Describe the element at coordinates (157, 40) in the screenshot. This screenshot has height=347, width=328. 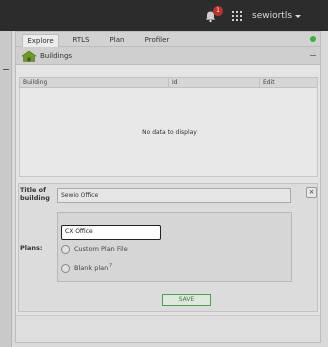
I see `tab-profiler: Profiler` at that location.